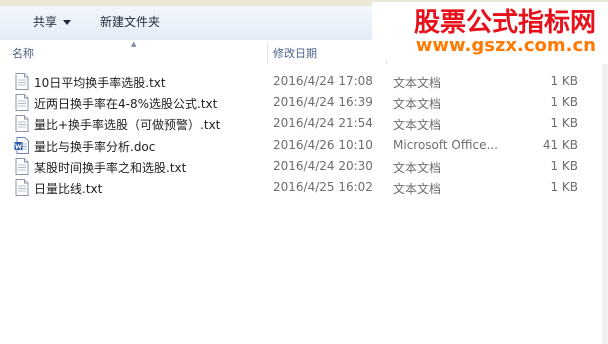  I want to click on file-name: 某股时间换手率之和选股.txt, so click(110, 167).